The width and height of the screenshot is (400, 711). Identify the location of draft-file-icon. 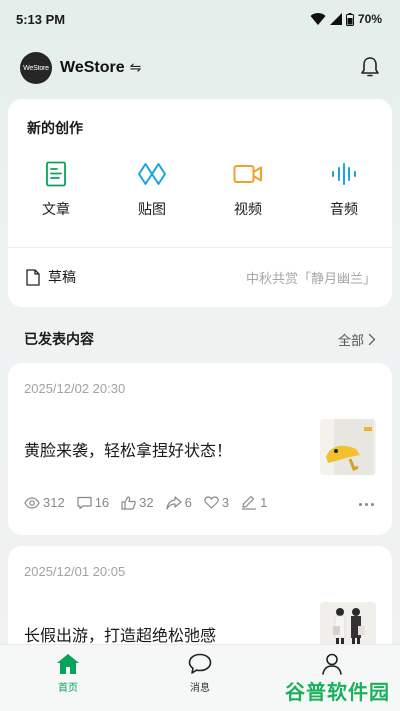
(33, 277).